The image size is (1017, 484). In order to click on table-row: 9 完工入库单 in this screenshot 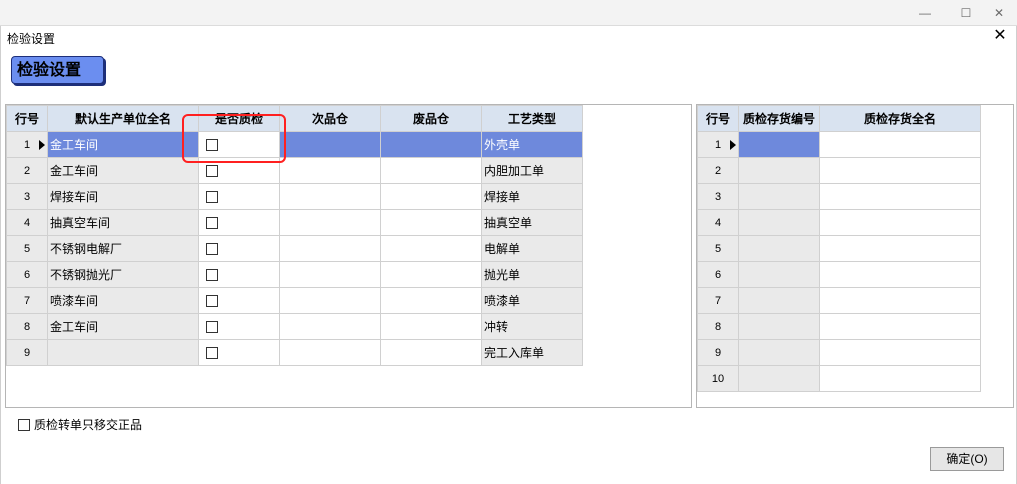, I will do `click(294, 352)`.